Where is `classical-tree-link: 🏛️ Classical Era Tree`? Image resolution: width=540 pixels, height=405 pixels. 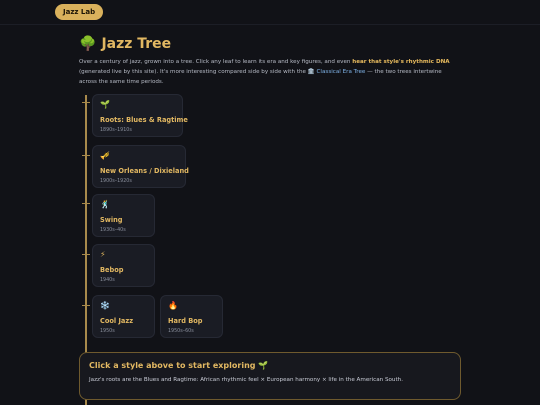
classical-tree-link: 🏛️ Classical Era Tree is located at coordinates (337, 72).